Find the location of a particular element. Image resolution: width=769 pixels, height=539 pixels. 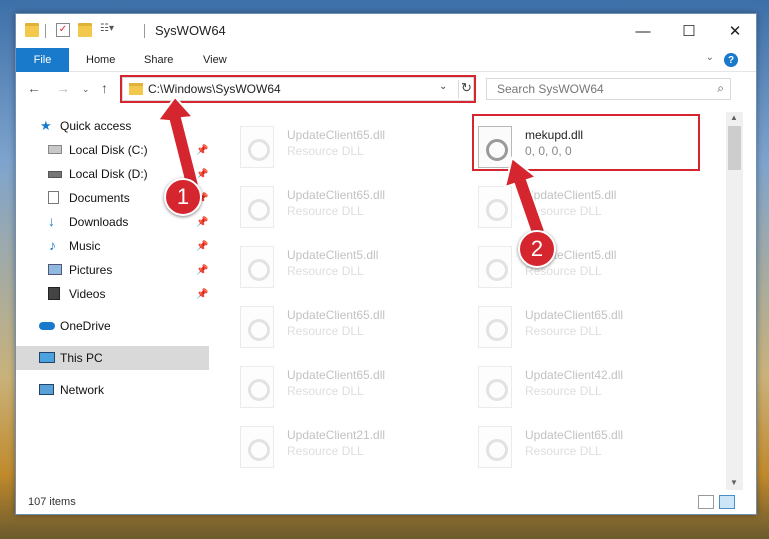

step-2-badge: 2 is located at coordinates (537, 249).